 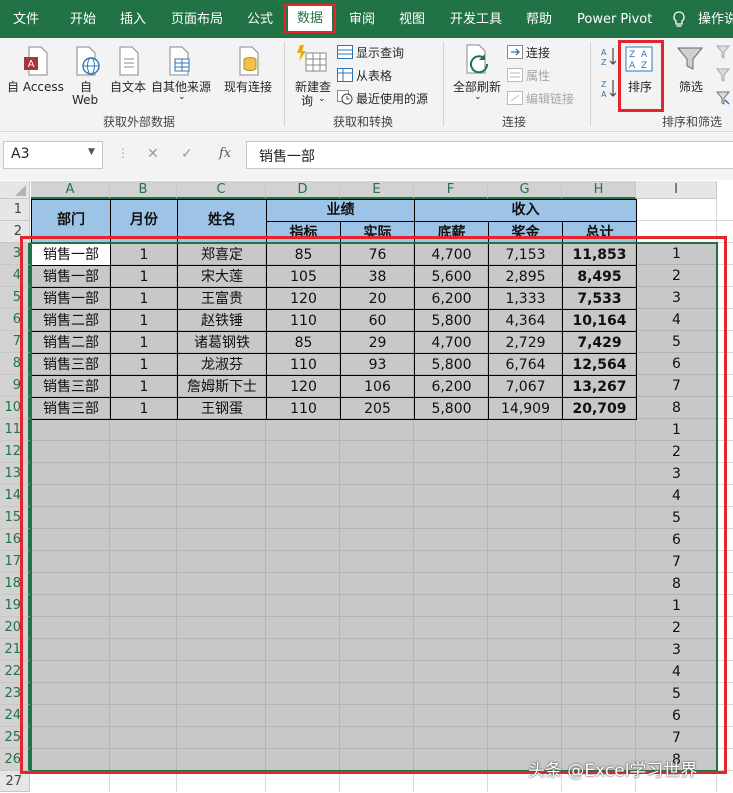 I want to click on formula-input: 销售一部, so click(x=489, y=155).